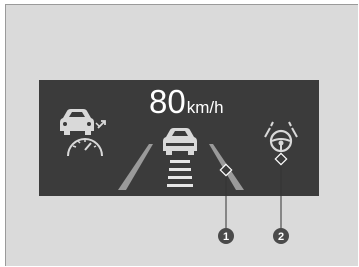 The width and height of the screenshot is (359, 267). I want to click on distance-bars, so click(180, 173).